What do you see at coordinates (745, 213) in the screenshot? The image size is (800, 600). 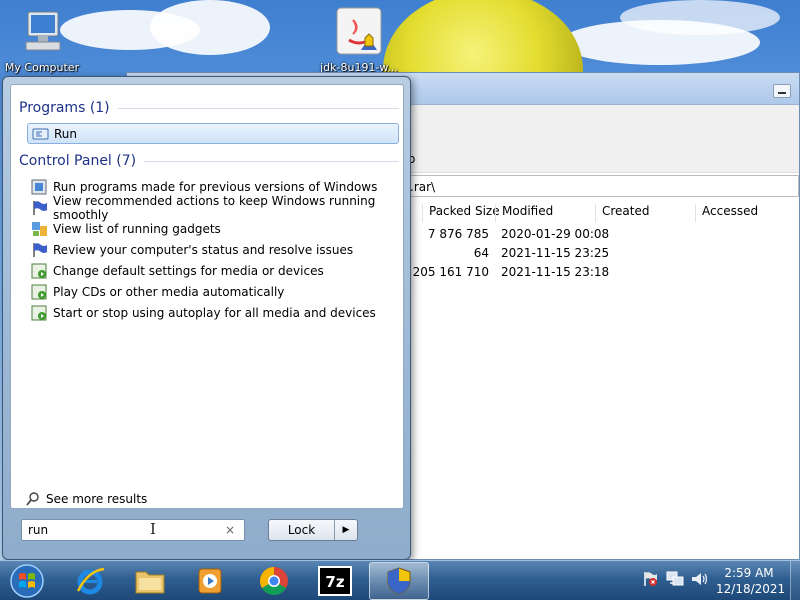 I see `column-header-accessed: Accessed` at bounding box center [745, 213].